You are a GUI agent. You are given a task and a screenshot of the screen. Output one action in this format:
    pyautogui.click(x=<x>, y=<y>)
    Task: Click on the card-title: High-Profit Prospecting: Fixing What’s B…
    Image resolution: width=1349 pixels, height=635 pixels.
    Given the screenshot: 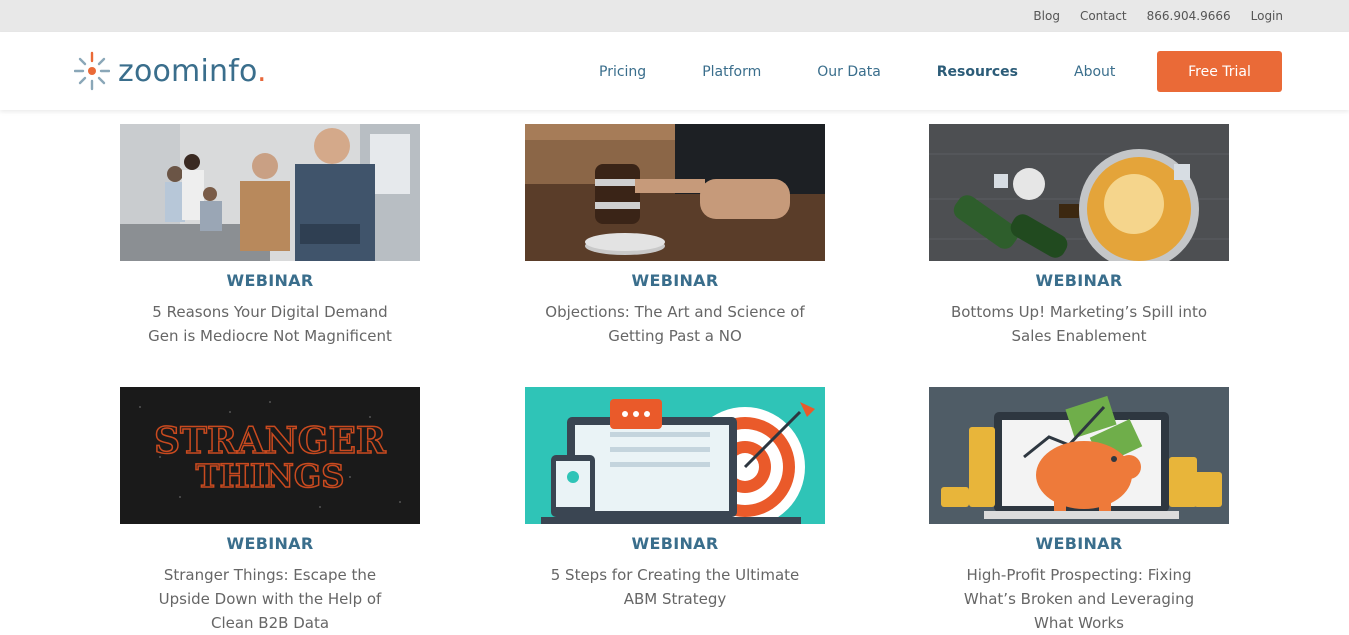 What is the action you would take?
    pyautogui.click(x=1079, y=599)
    